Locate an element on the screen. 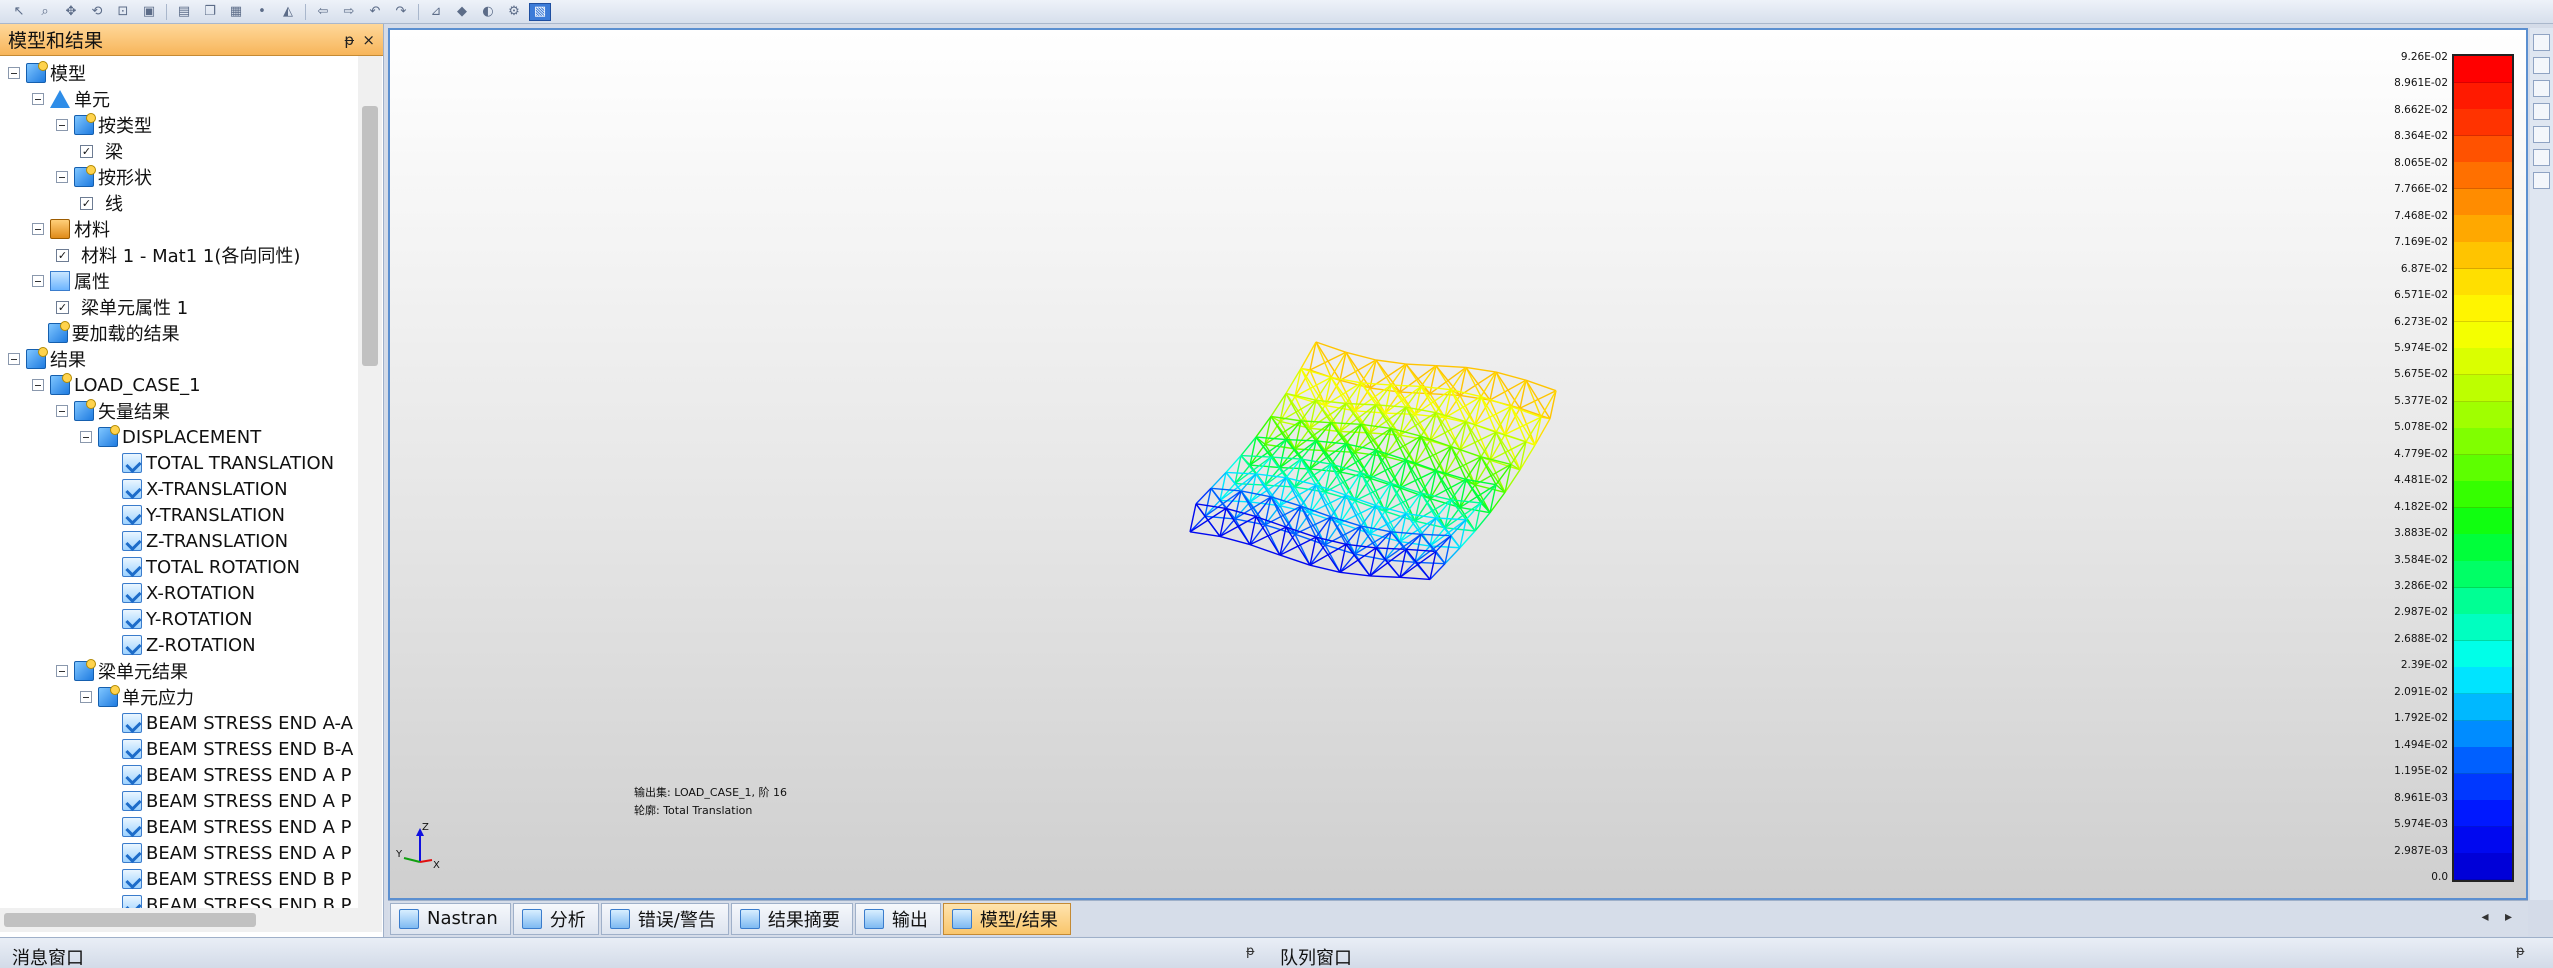 Image resolution: width=2553 pixels, height=968 pixels. beam-element is located at coordinates (1421, 365).